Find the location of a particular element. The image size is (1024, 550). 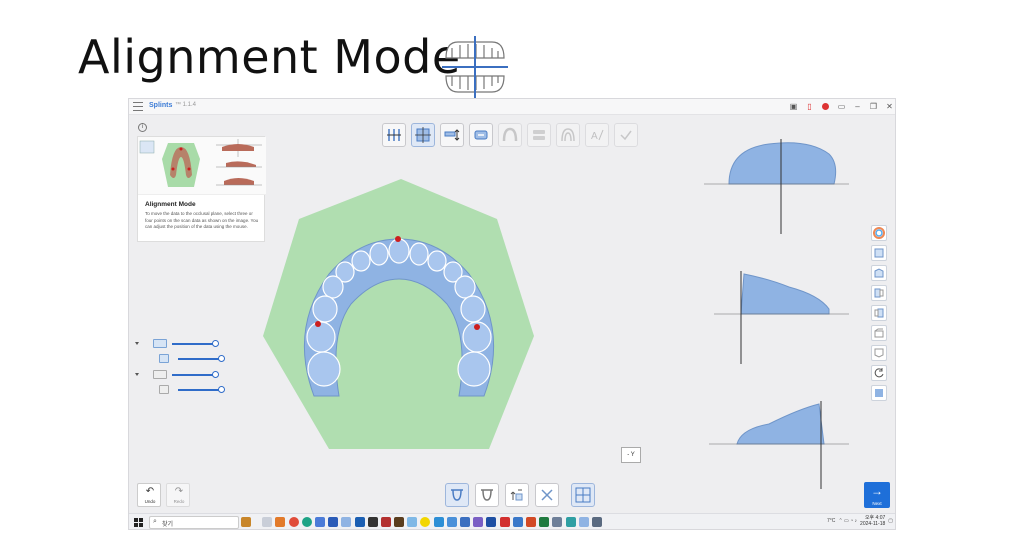

close-icon: ✕ is located at coordinates (889, 106).